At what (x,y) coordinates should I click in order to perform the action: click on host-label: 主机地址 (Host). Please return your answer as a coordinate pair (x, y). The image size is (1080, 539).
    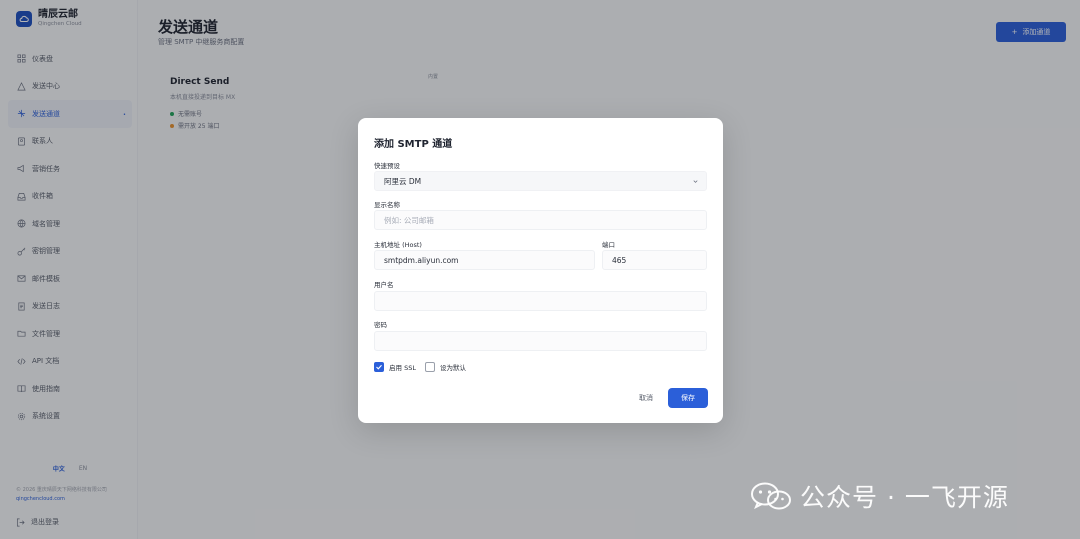
    Looking at the image, I should click on (398, 245).